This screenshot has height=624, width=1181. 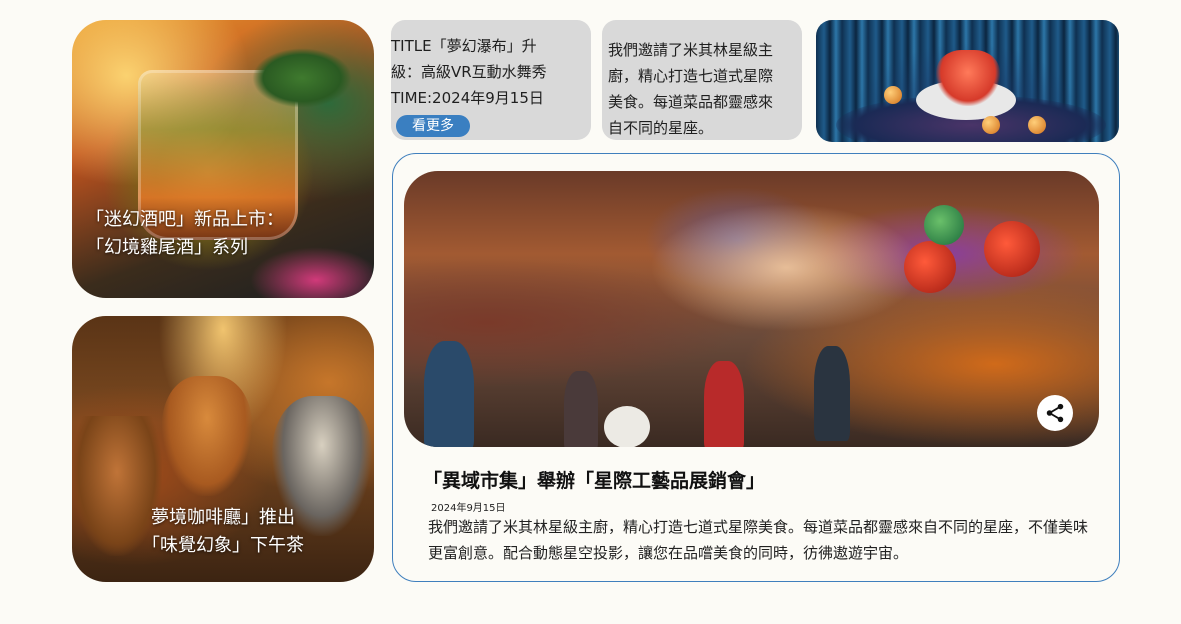 I want to click on space-dish-card, so click(x=967, y=81).